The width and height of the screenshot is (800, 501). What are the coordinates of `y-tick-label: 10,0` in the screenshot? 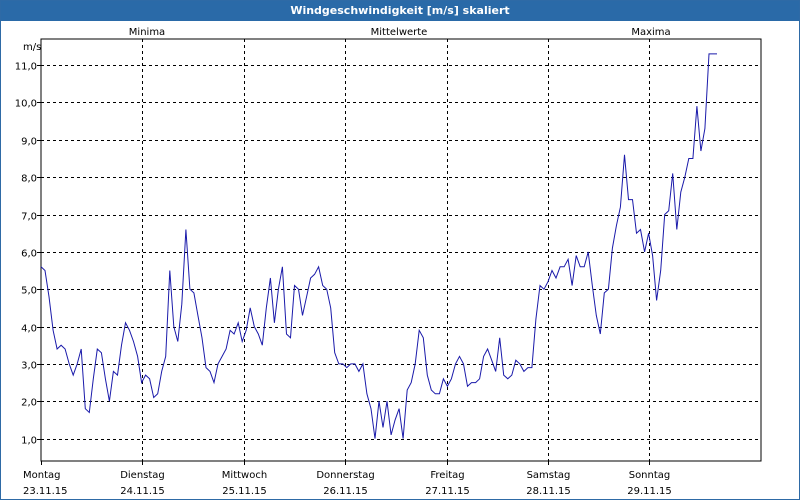 It's located at (26, 104).